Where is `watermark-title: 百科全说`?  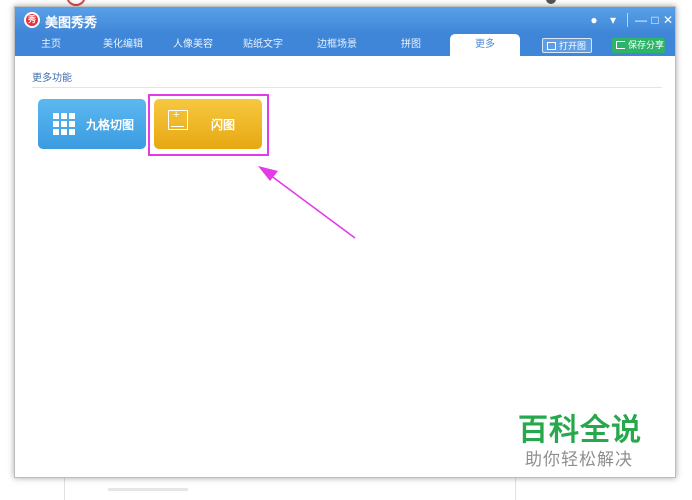
watermark-title: 百科全说 is located at coordinates (580, 430).